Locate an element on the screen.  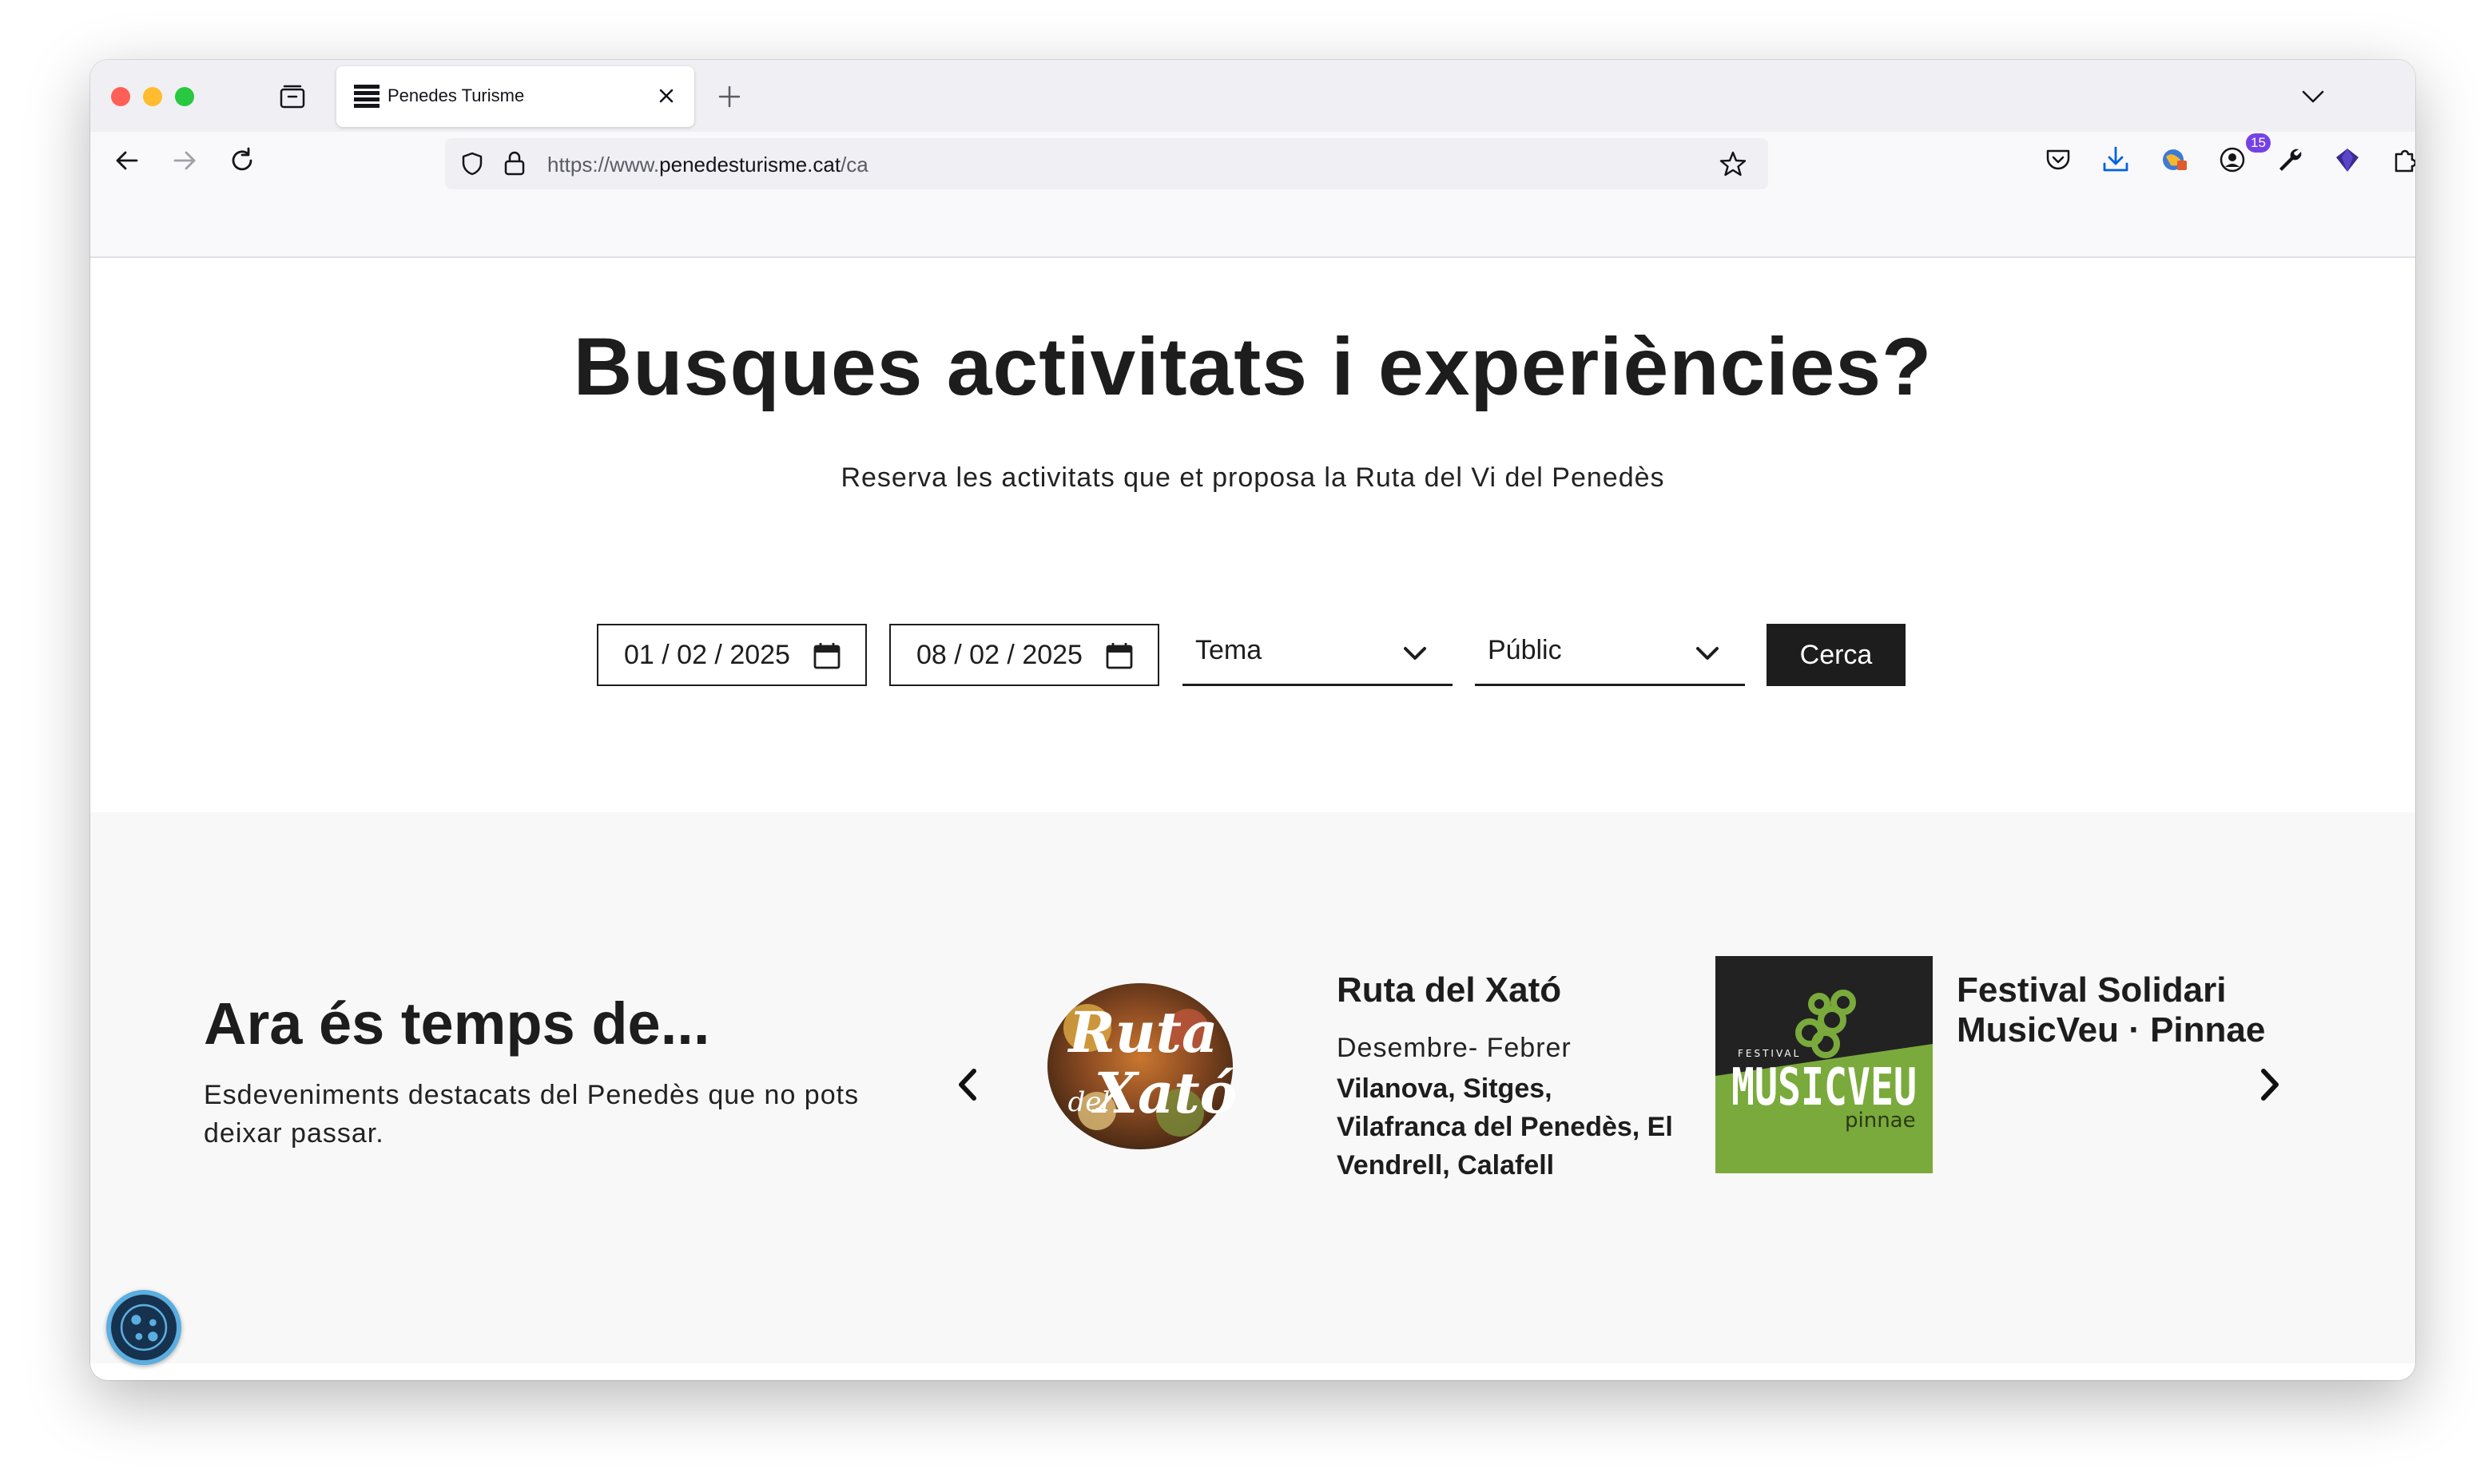
tab-title: Penedes Turisme is located at coordinates (457, 95).